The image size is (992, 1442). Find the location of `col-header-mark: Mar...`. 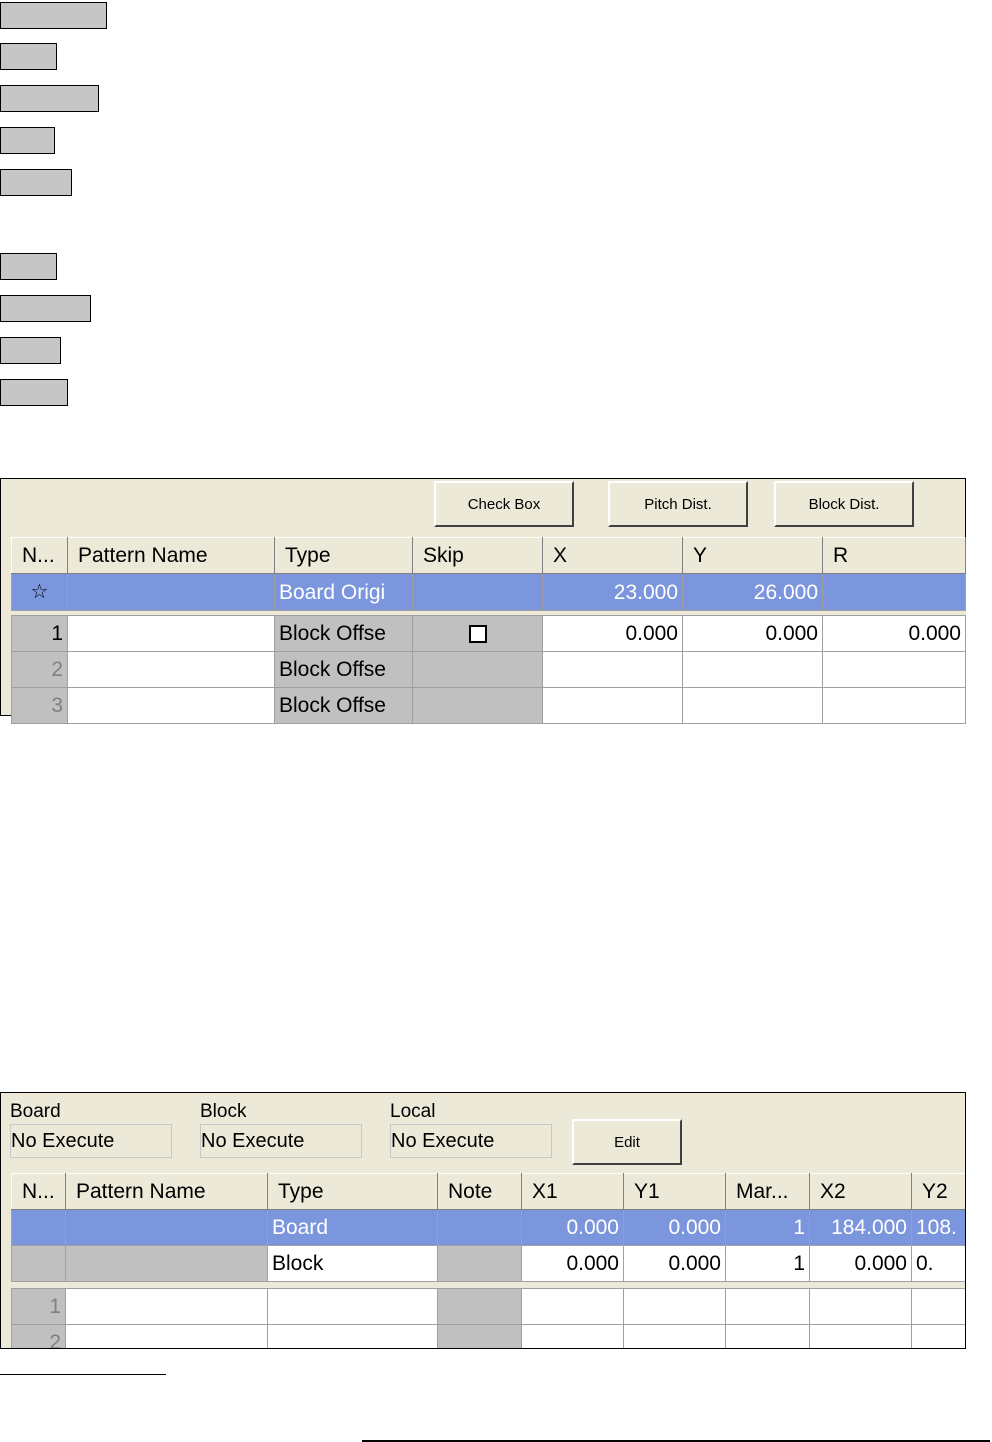

col-header-mark: Mar... is located at coordinates (767, 1191).